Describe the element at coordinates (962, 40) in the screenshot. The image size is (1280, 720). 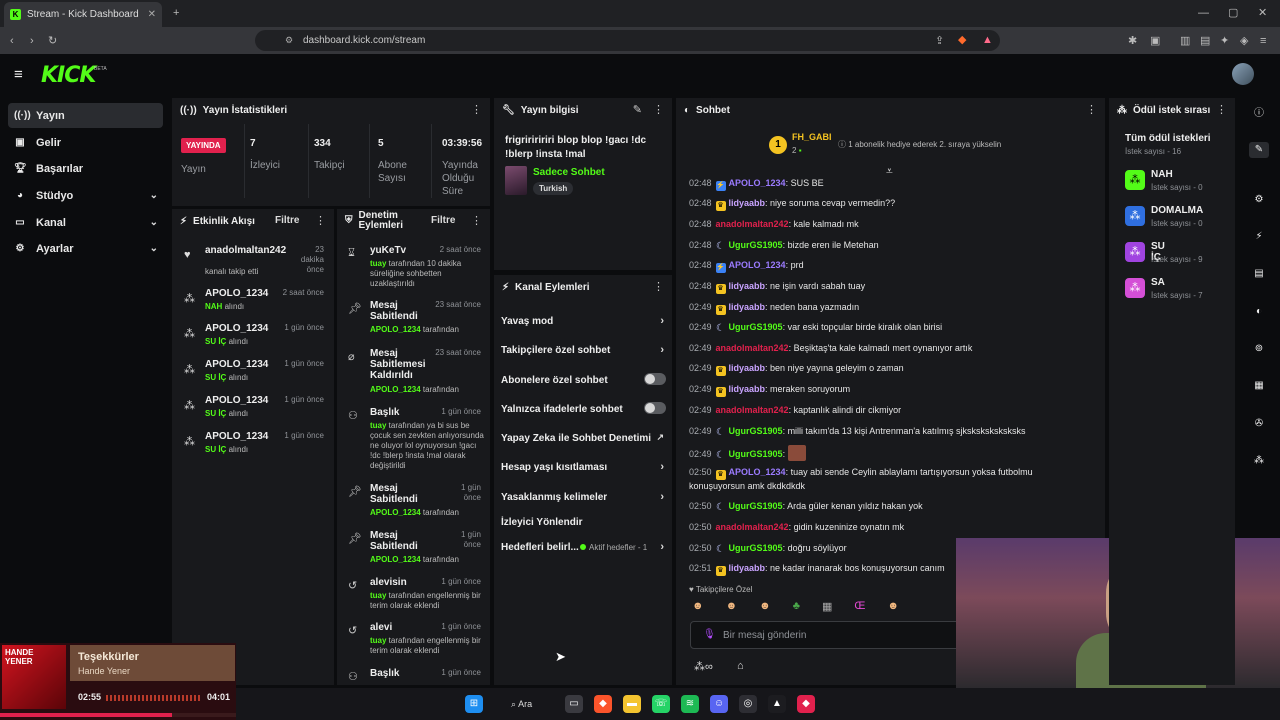
I see `brave-shield-icon: ◆` at that location.